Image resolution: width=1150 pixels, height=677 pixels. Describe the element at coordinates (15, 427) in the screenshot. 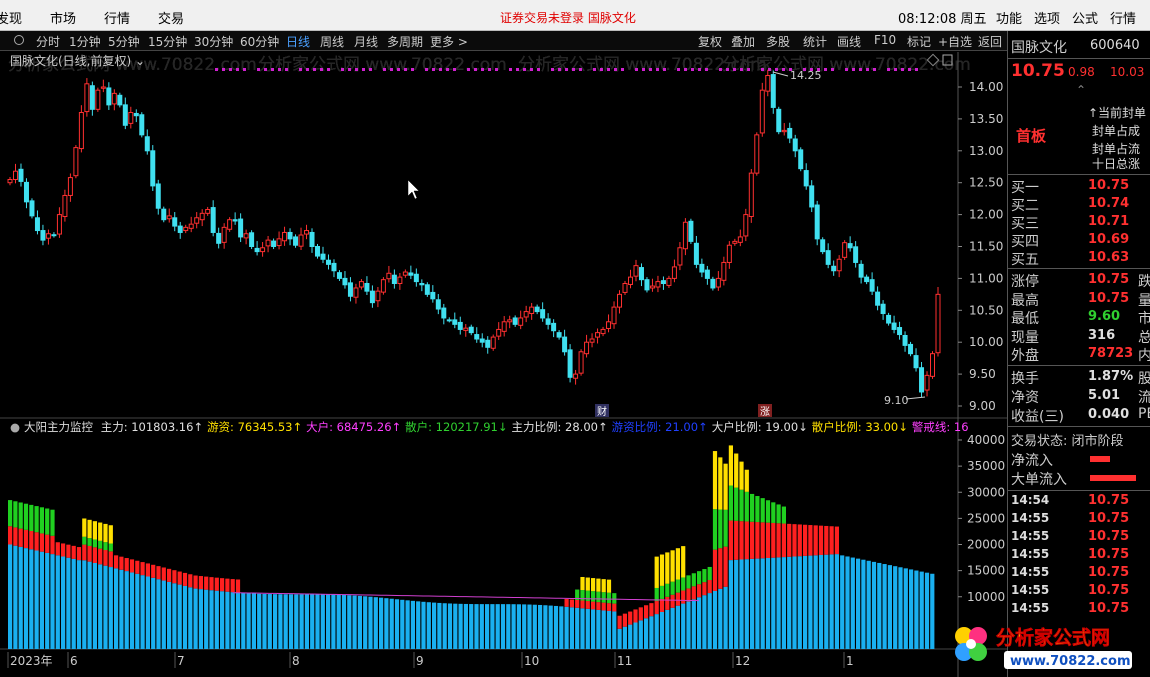

I see `indicator-menu-icon: ●` at that location.